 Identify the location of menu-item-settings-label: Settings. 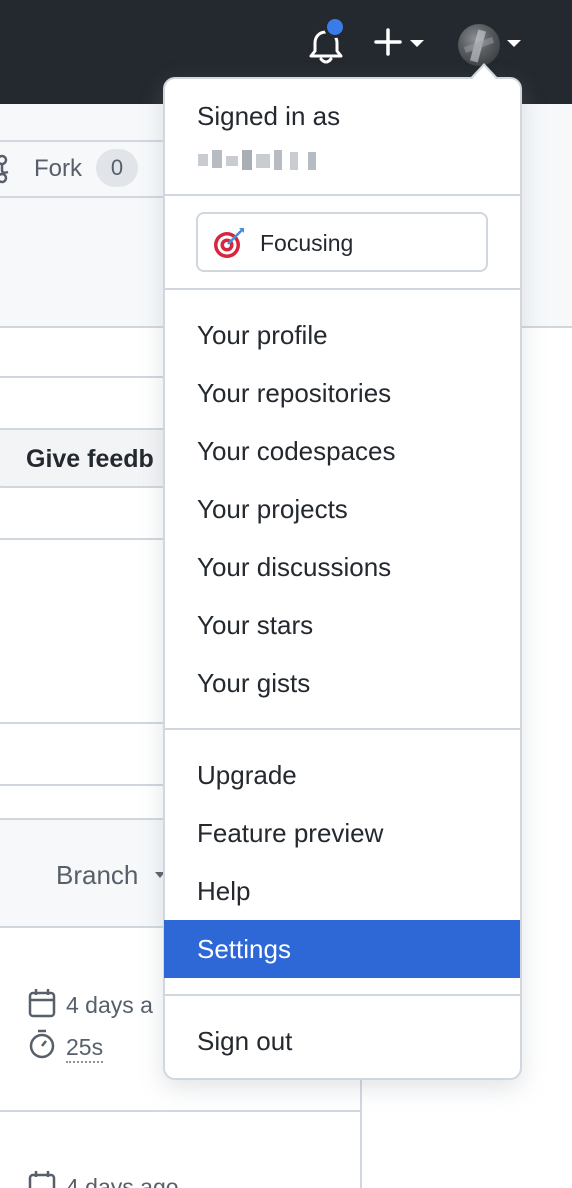
(244, 949).